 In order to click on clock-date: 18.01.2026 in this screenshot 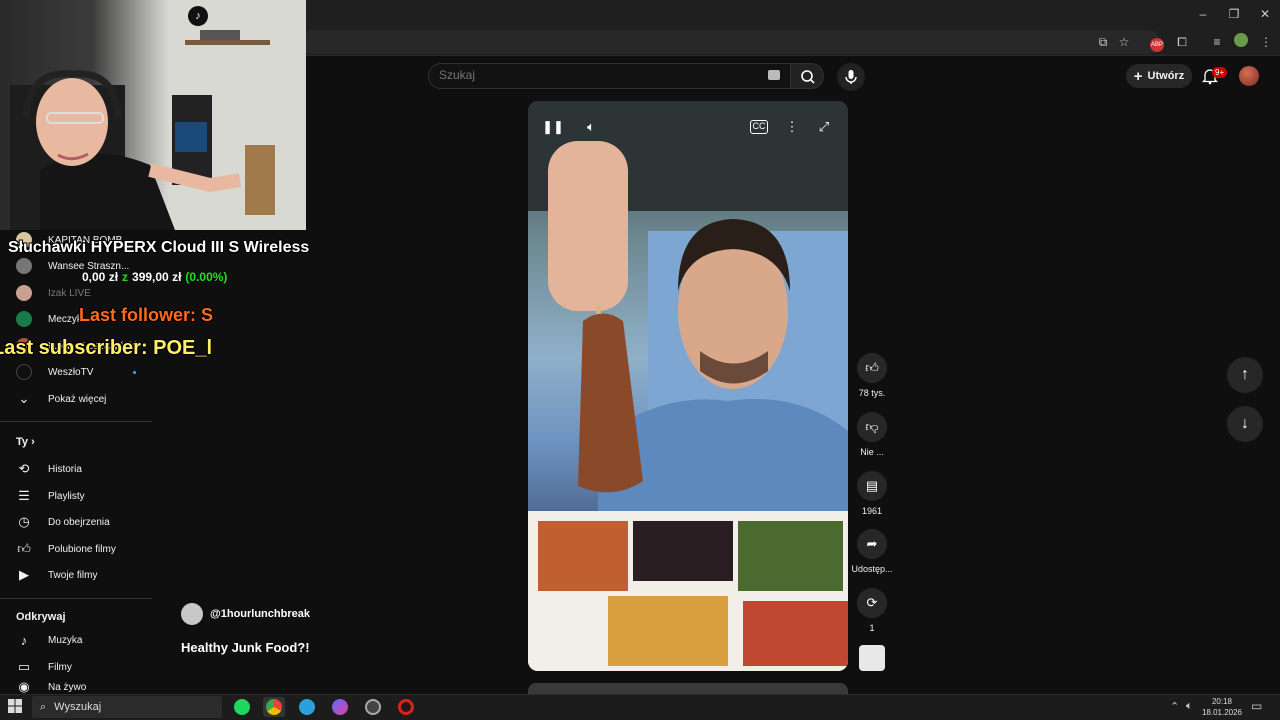, I will do `click(1222, 712)`.